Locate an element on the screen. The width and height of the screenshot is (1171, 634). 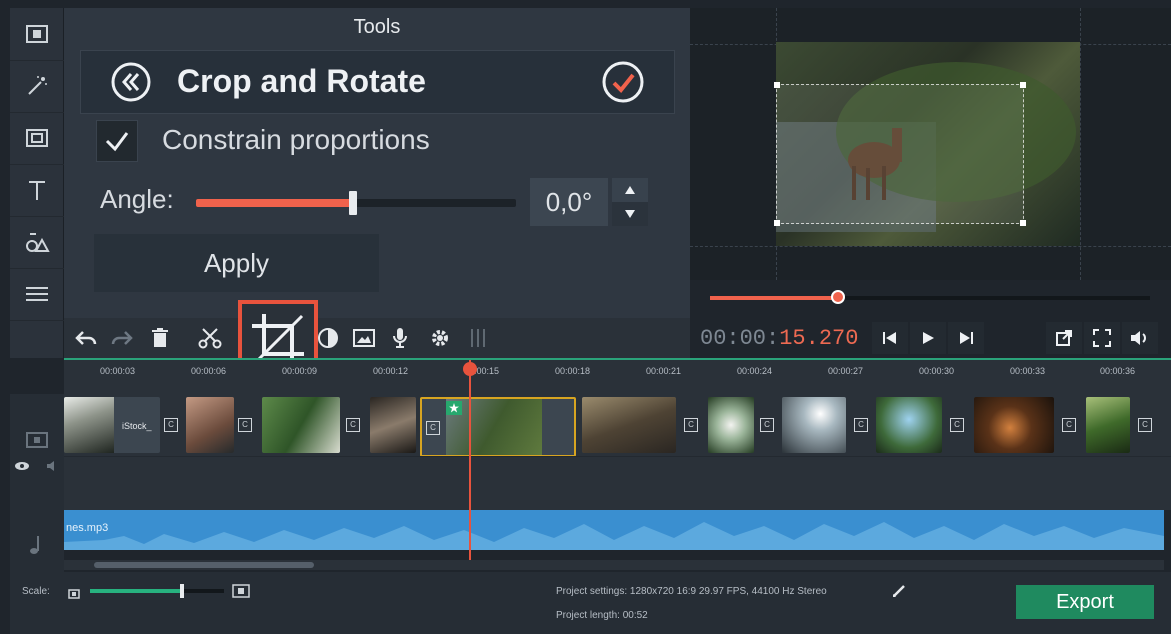
empty-track is located at coordinates (617, 483).